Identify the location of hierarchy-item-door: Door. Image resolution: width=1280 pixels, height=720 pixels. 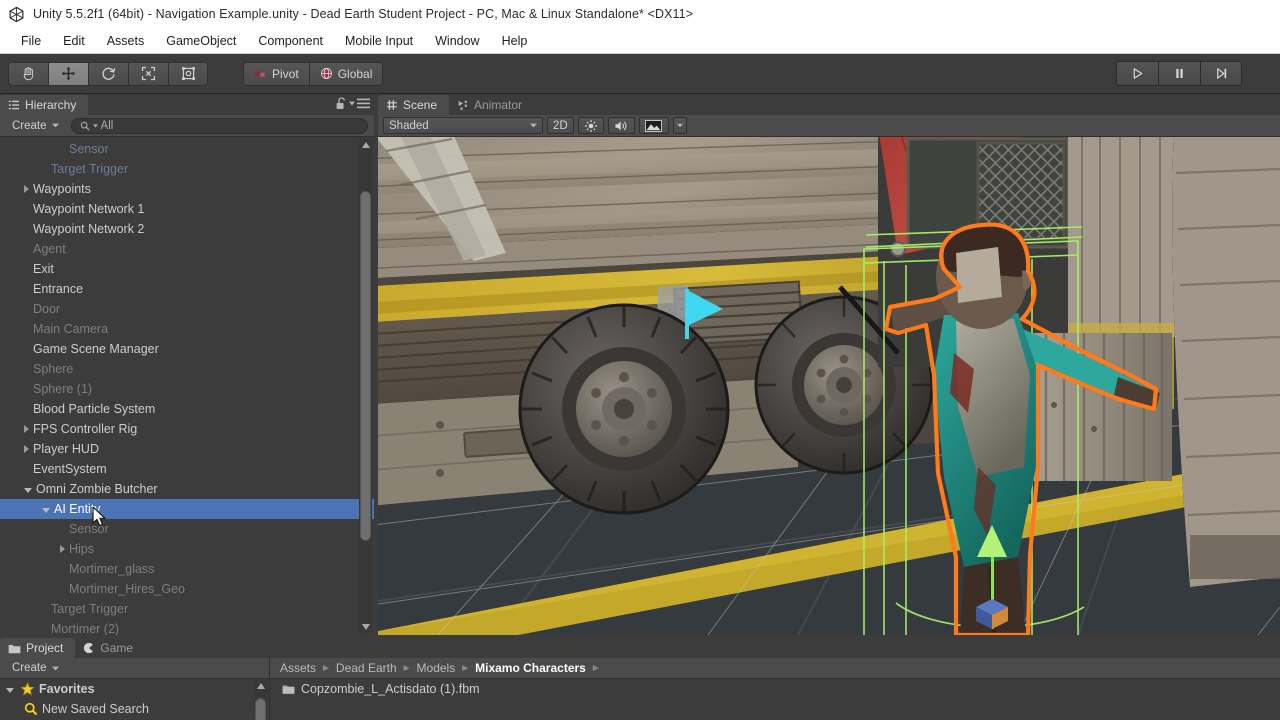
(187, 309).